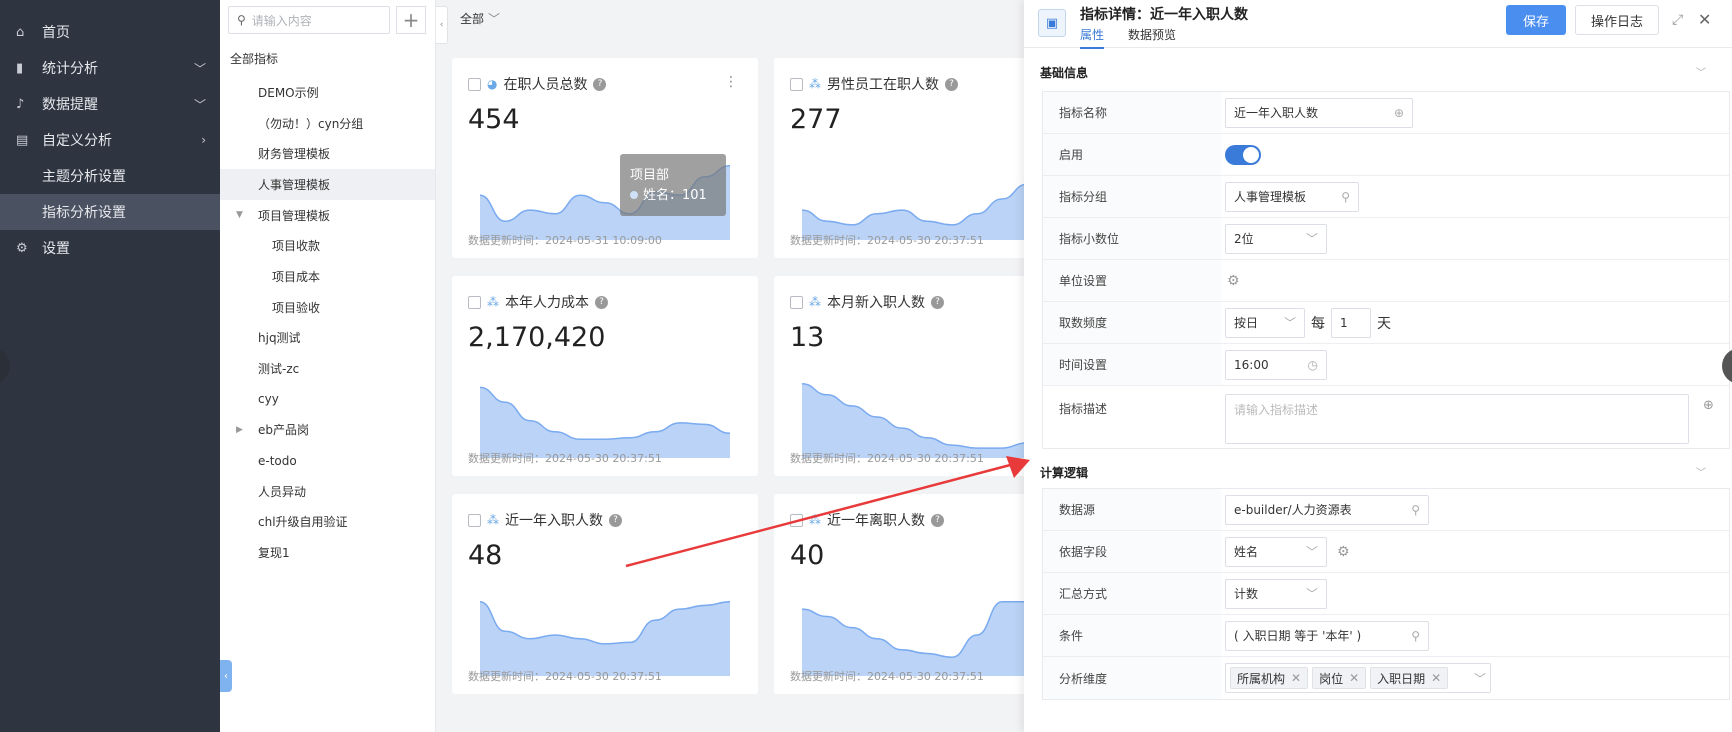  Describe the element at coordinates (327, 368) in the screenshot. I see `tree-item: 测试-zc` at that location.